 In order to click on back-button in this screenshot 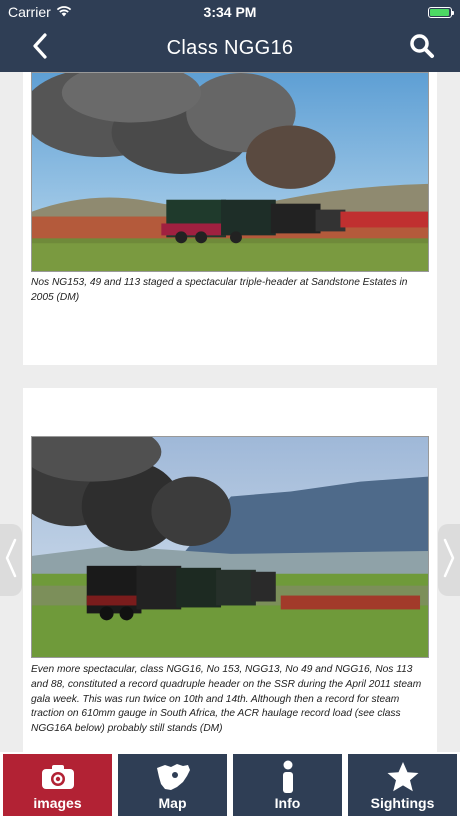, I will do `click(40, 48)`.